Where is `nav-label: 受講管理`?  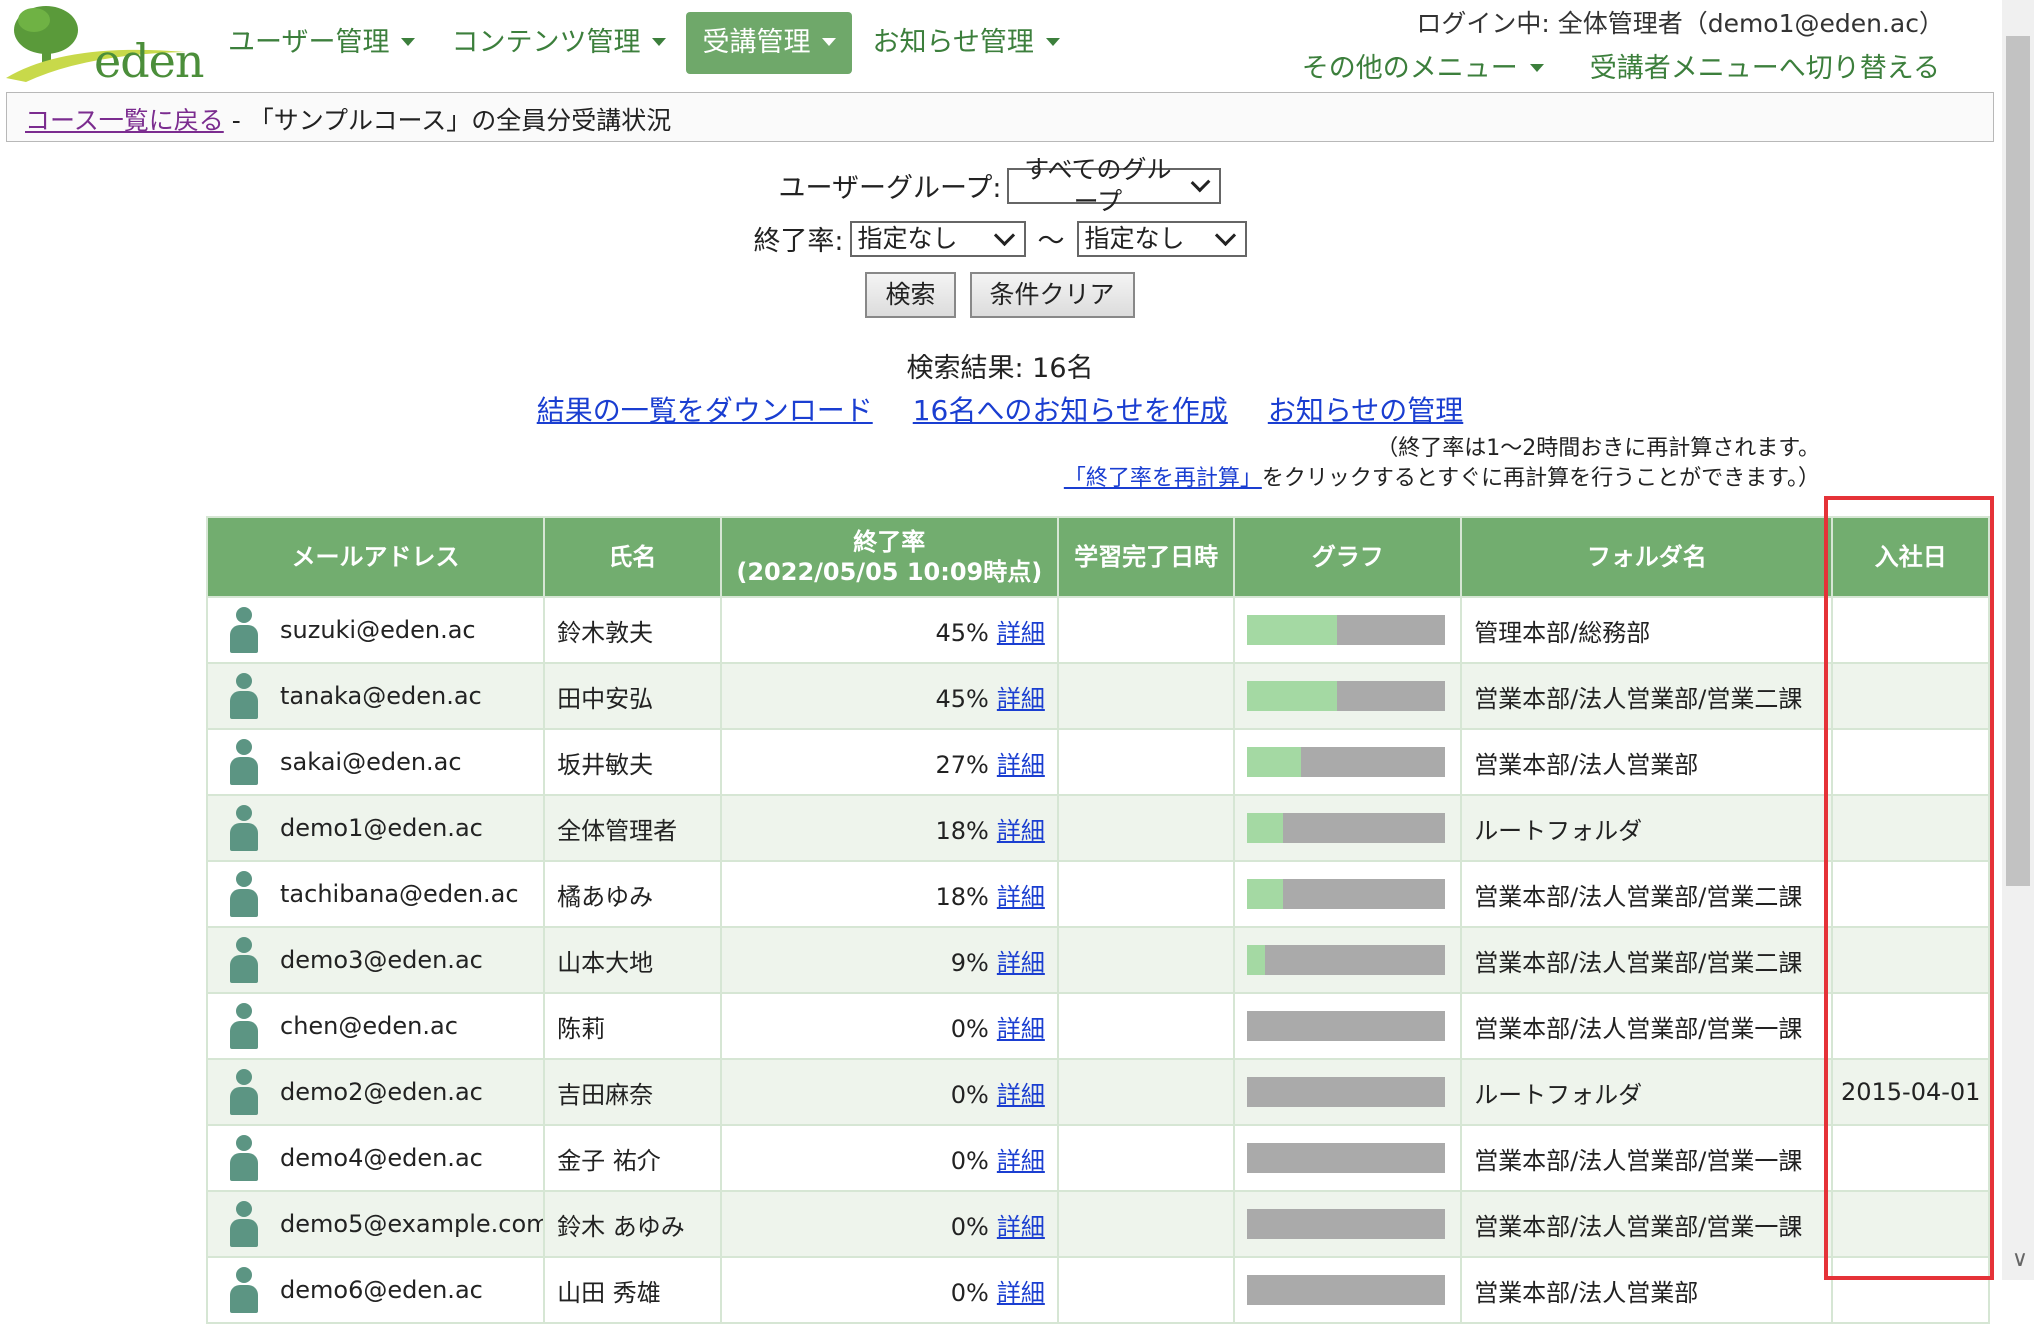 nav-label: 受講管理 is located at coordinates (756, 42).